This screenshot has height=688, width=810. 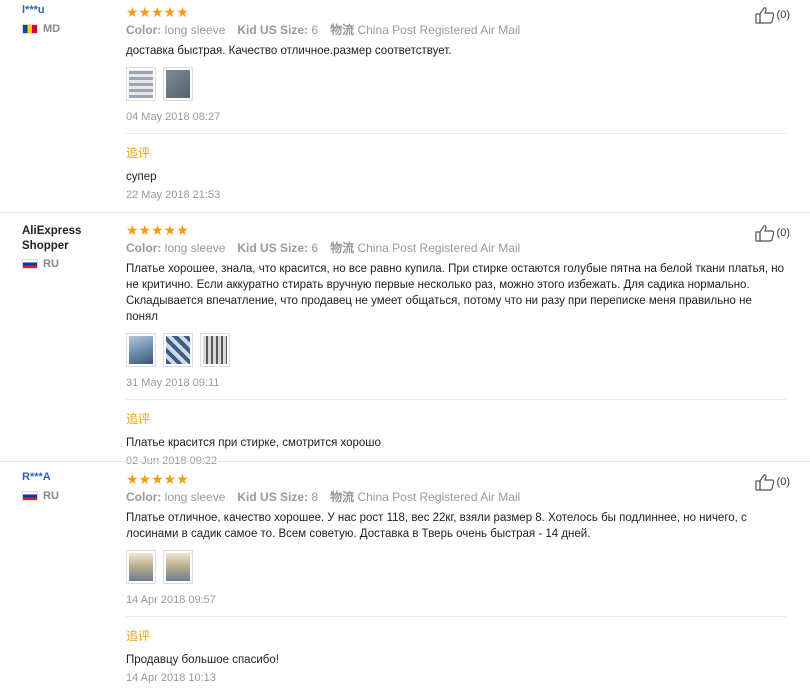 I want to click on reviewer-info: R***A RU, so click(x=67, y=486).